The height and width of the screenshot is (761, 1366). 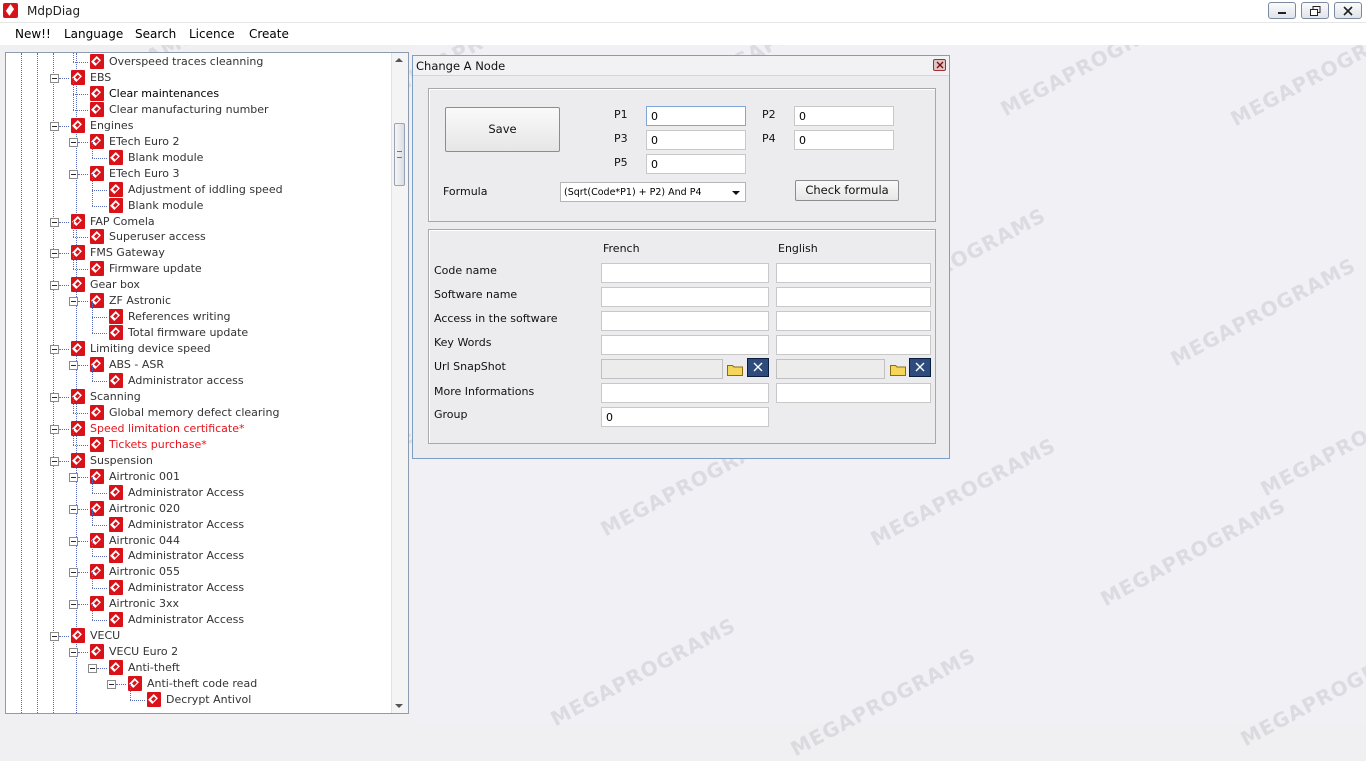 What do you see at coordinates (696, 164) in the screenshot?
I see `p5-field` at bounding box center [696, 164].